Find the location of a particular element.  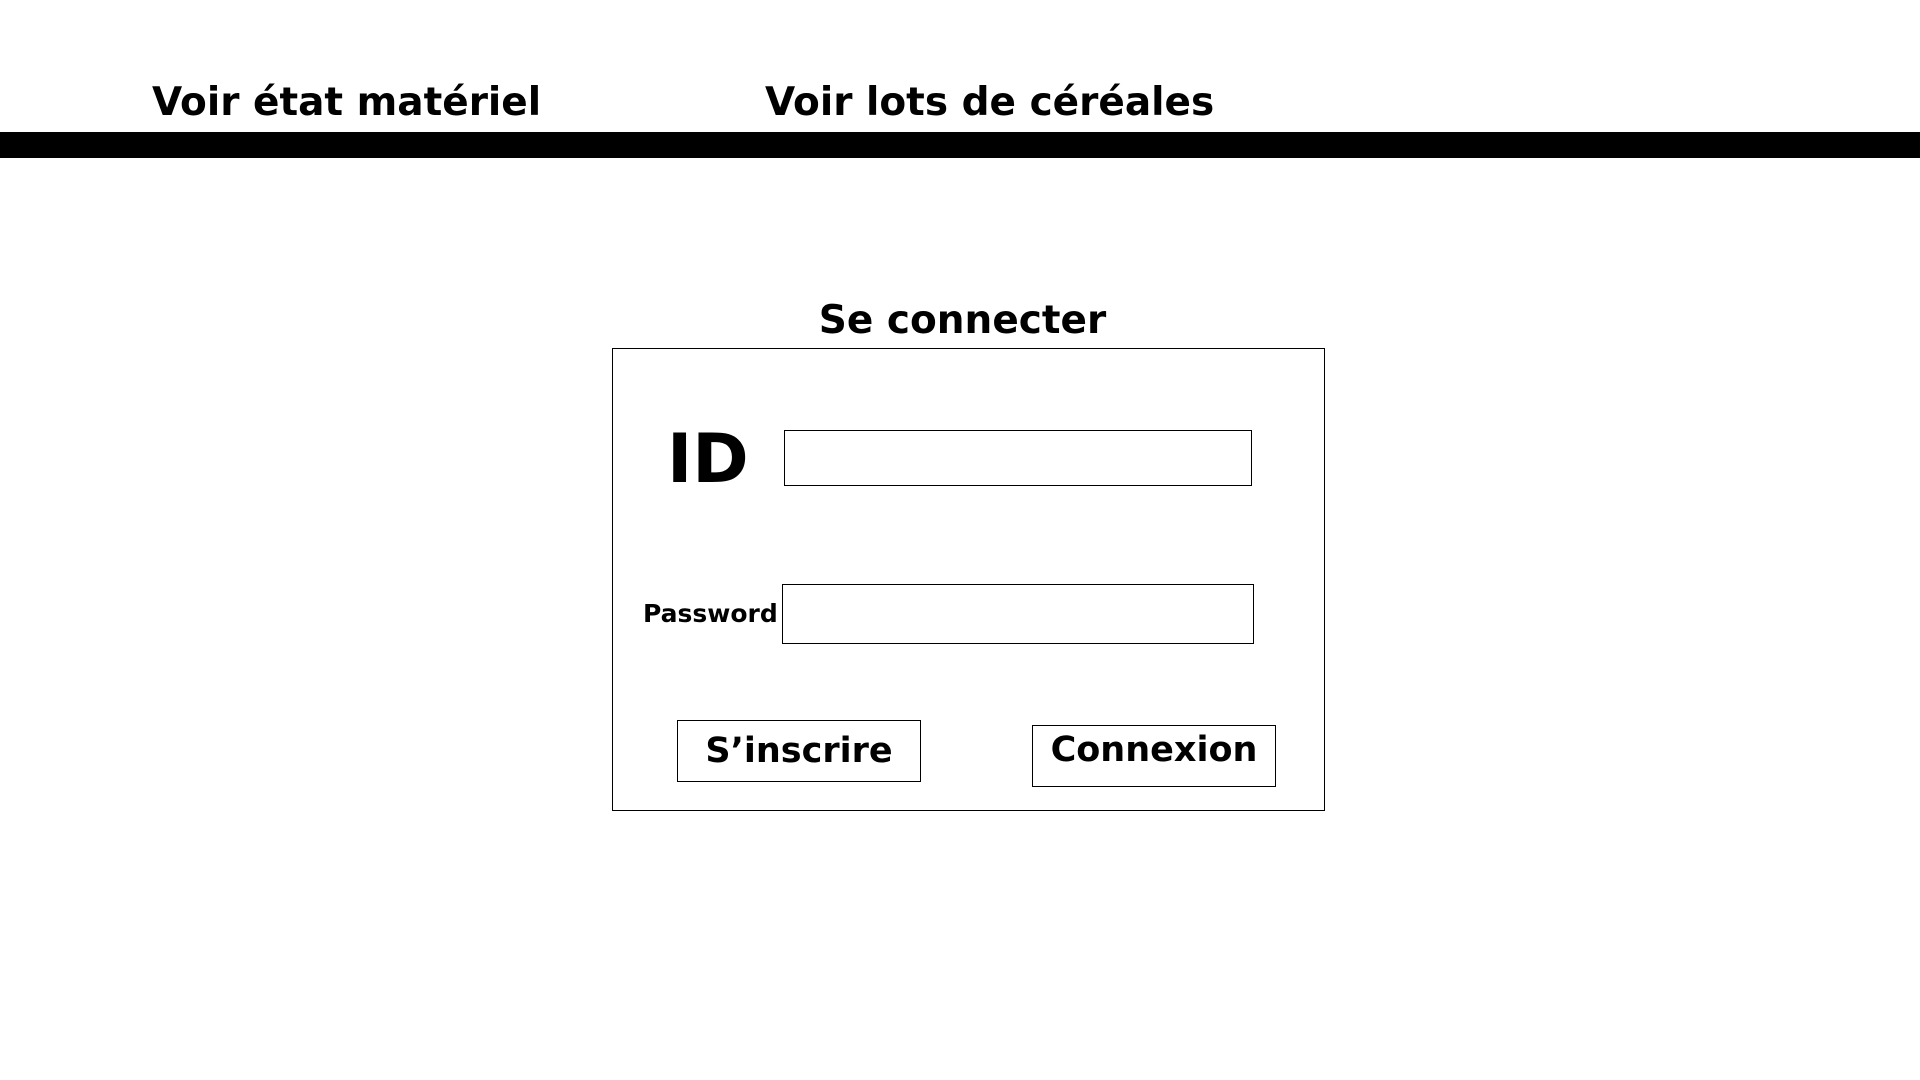

nav-link-equipment-status: Voir état matériel is located at coordinates (346, 103).